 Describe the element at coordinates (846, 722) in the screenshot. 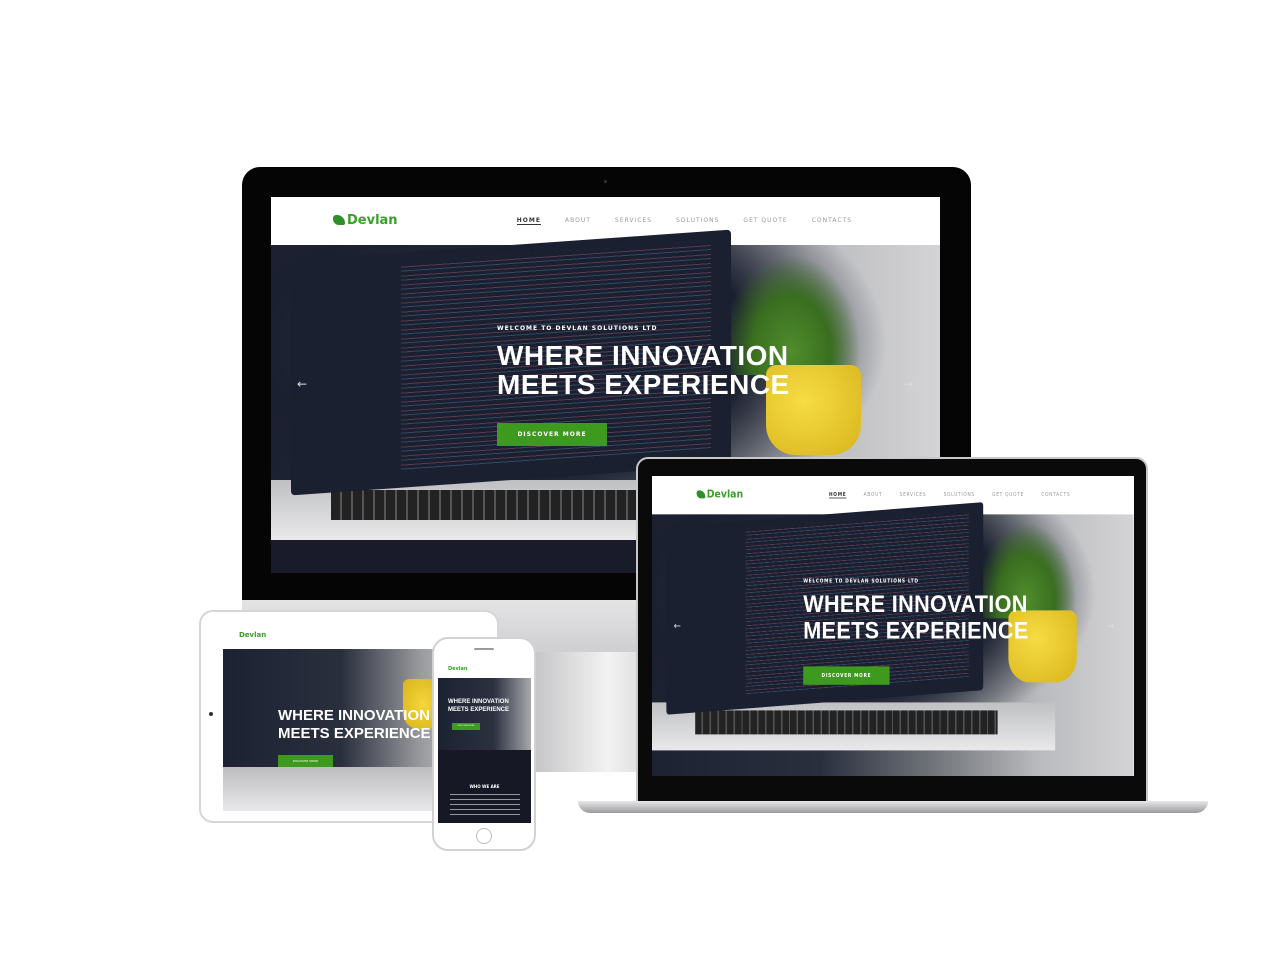

I see `keys-image` at that location.